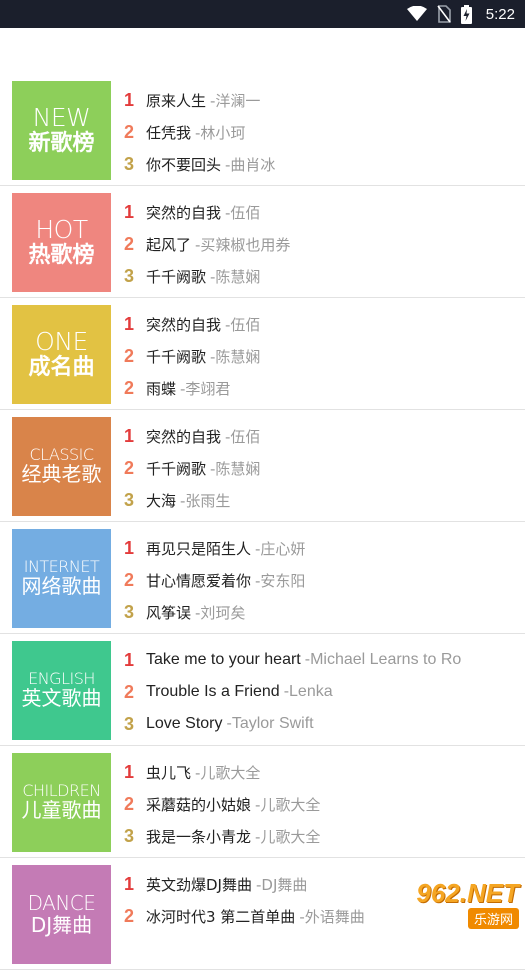 Image resolution: width=525 pixels, height=970 pixels. What do you see at coordinates (270, 723) in the screenshot?
I see `song-artist: -Taylor Swift` at bounding box center [270, 723].